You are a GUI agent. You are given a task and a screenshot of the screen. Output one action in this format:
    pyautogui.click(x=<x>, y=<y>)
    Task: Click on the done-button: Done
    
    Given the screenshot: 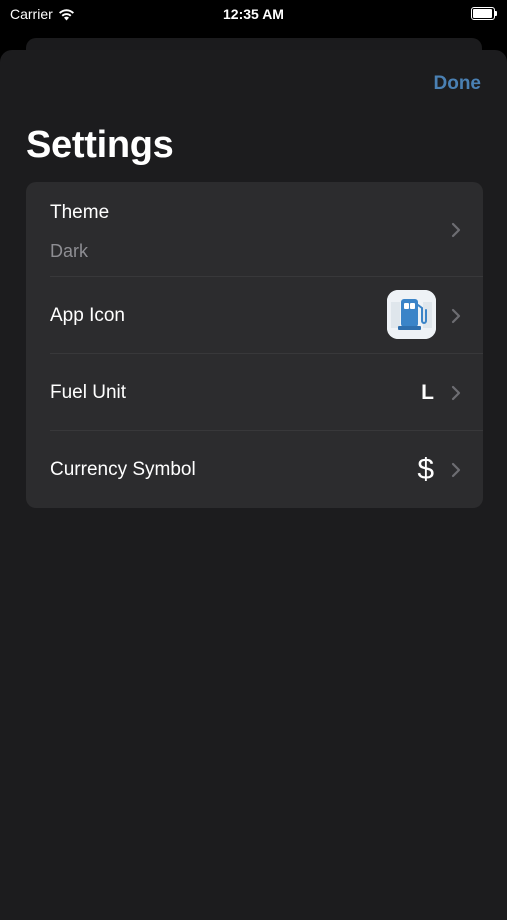 What is the action you would take?
    pyautogui.click(x=458, y=84)
    